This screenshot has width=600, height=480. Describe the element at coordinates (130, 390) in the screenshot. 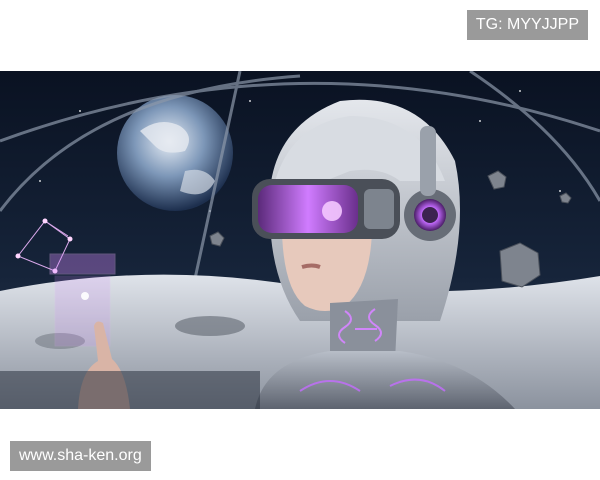

I see `console-panel` at that location.